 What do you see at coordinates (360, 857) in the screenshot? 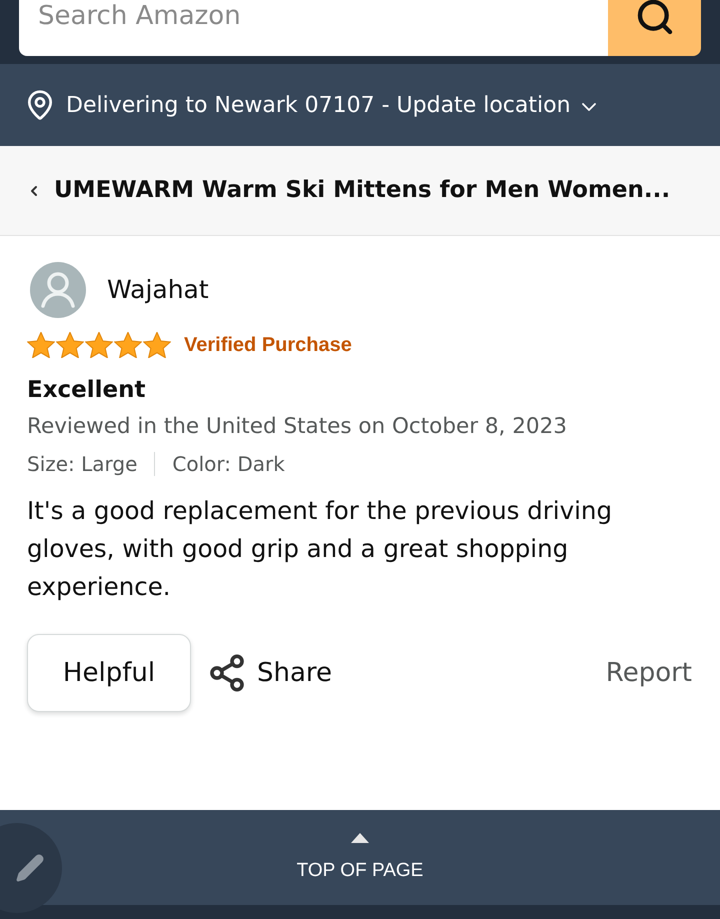
I see `back-to-top-bar: TOP OF PAGE` at bounding box center [360, 857].